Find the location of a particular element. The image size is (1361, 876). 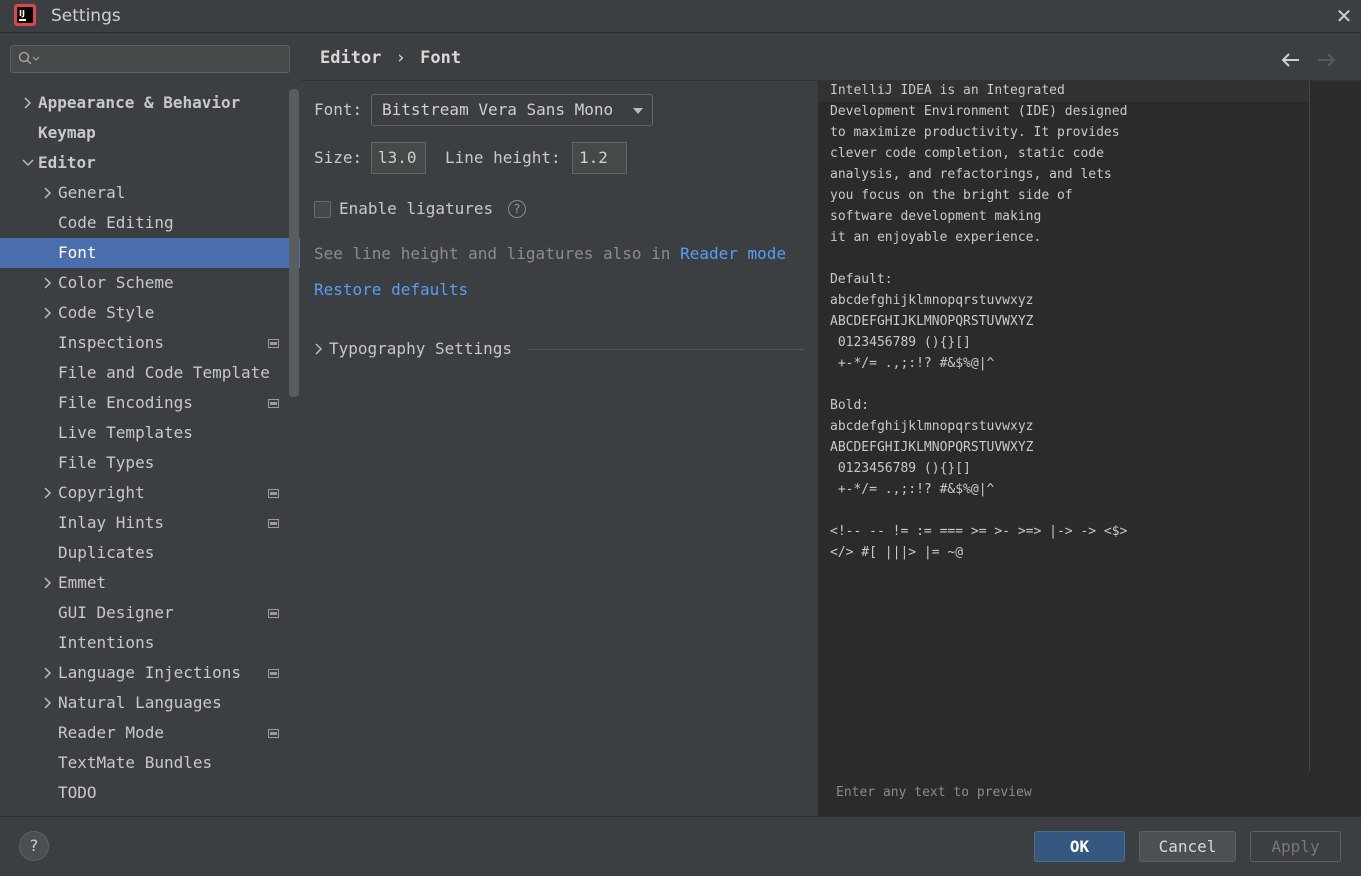

size-field: l3.0 is located at coordinates (398, 158).